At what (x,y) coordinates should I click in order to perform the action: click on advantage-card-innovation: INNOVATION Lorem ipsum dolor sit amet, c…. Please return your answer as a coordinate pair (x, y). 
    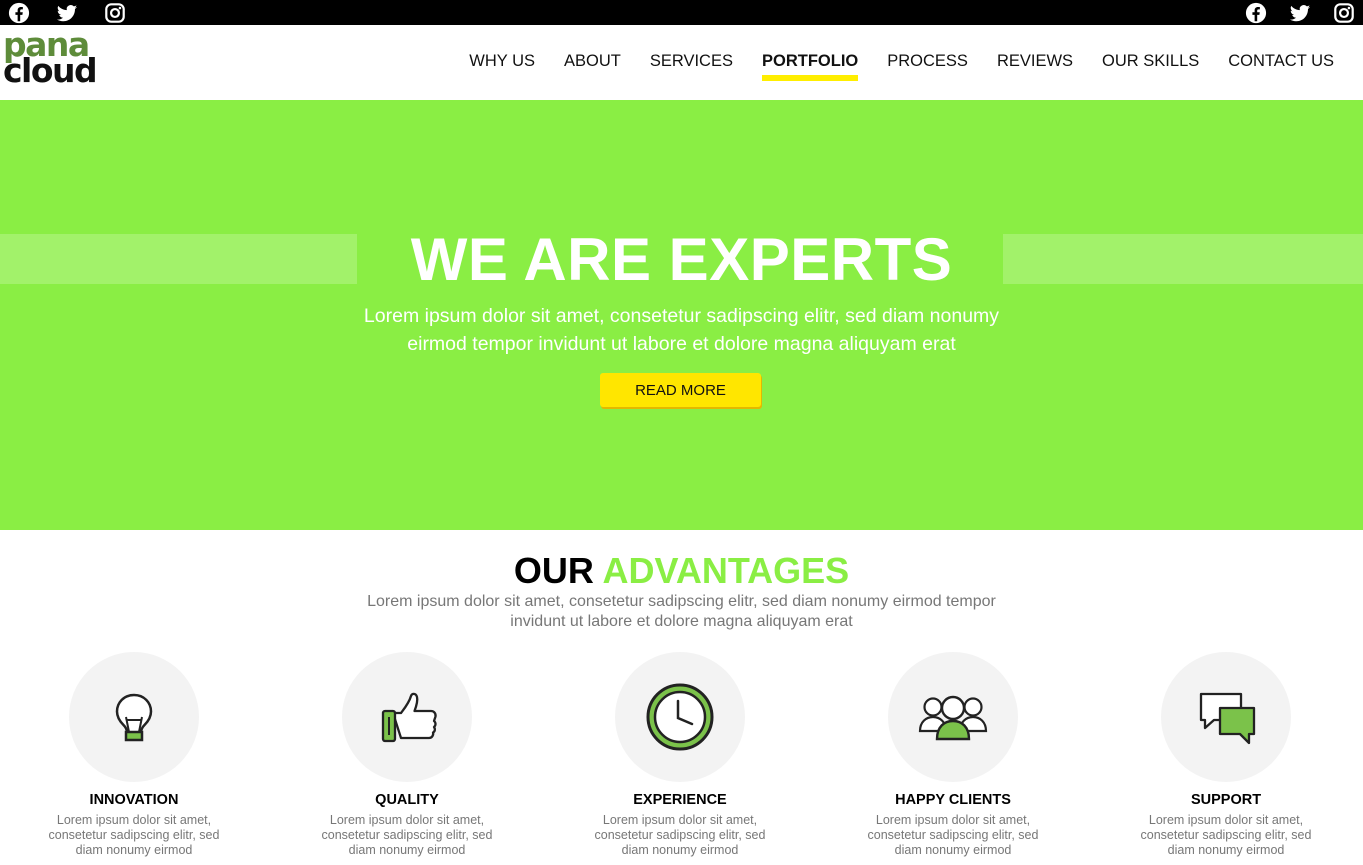
    Looking at the image, I should click on (134, 755).